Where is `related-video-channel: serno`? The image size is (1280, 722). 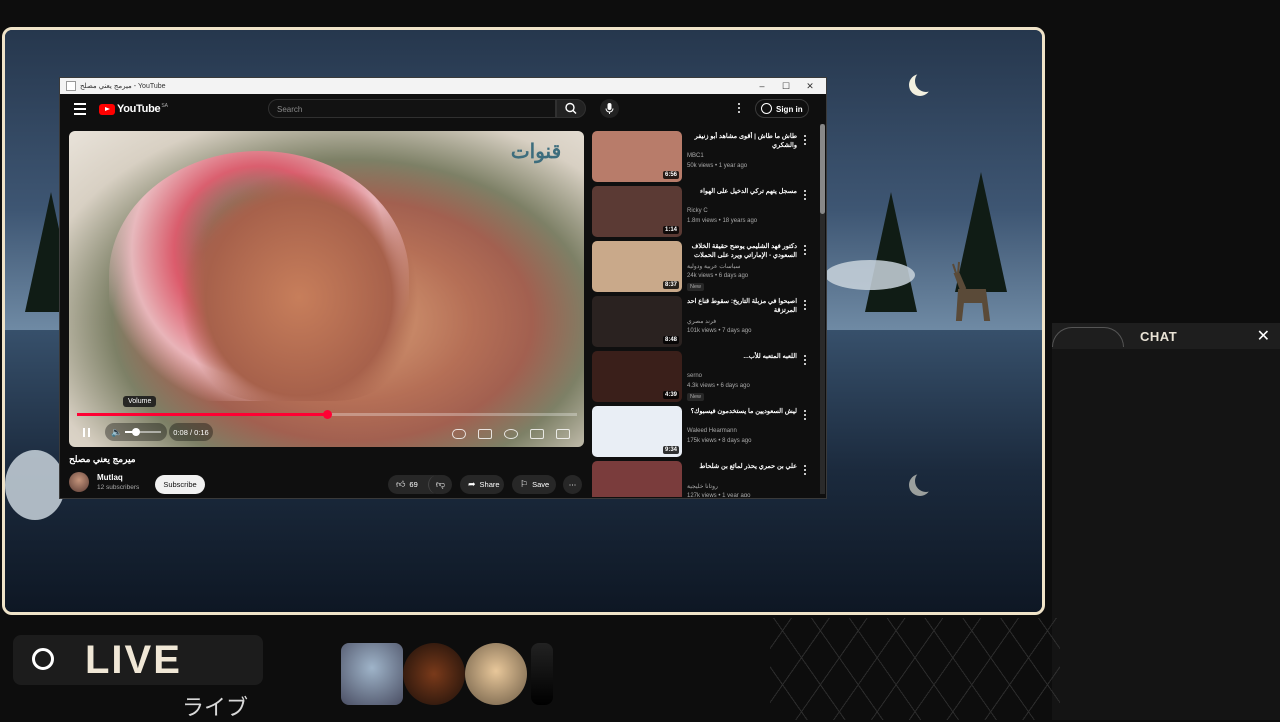
related-video-channel: serno is located at coordinates (694, 376).